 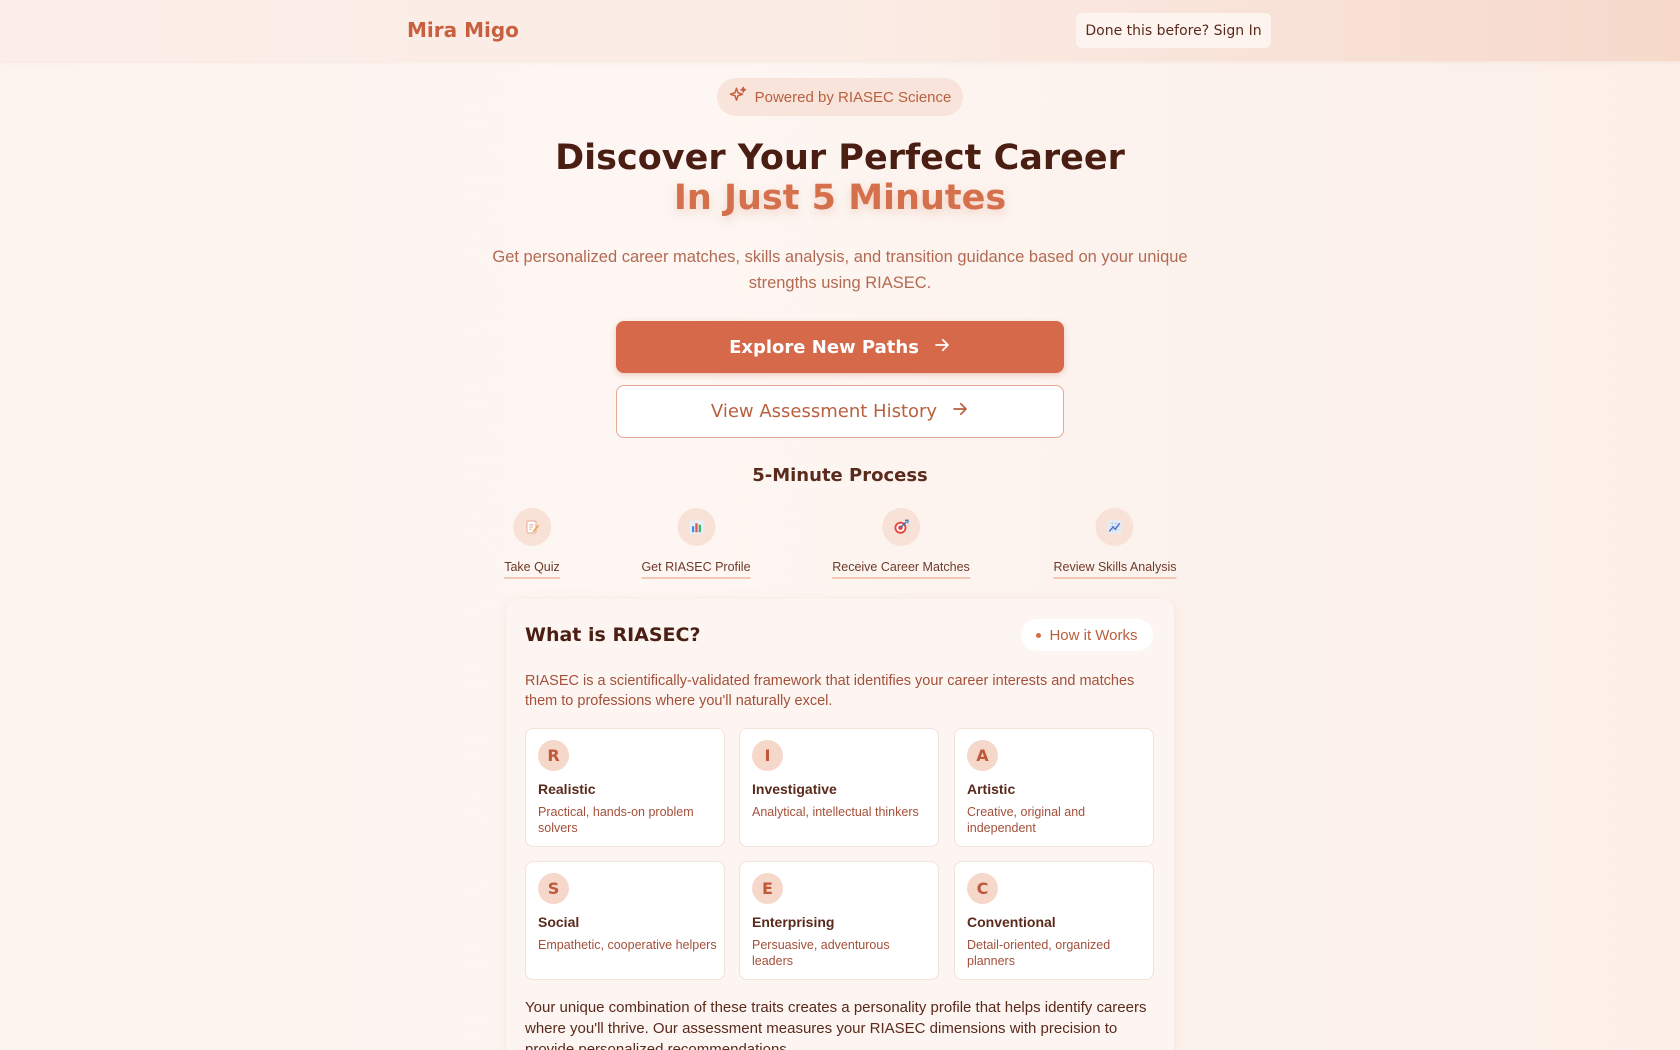 I want to click on top-navigation-bar: Mira Migo Done this before? Sign In, so click(x=840, y=30).